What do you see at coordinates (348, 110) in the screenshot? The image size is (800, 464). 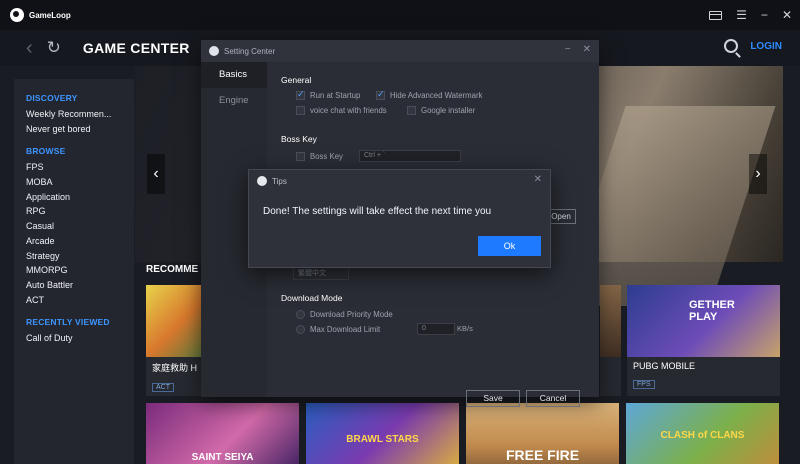 I see `voice-chat-label: voice chat with friends` at bounding box center [348, 110].